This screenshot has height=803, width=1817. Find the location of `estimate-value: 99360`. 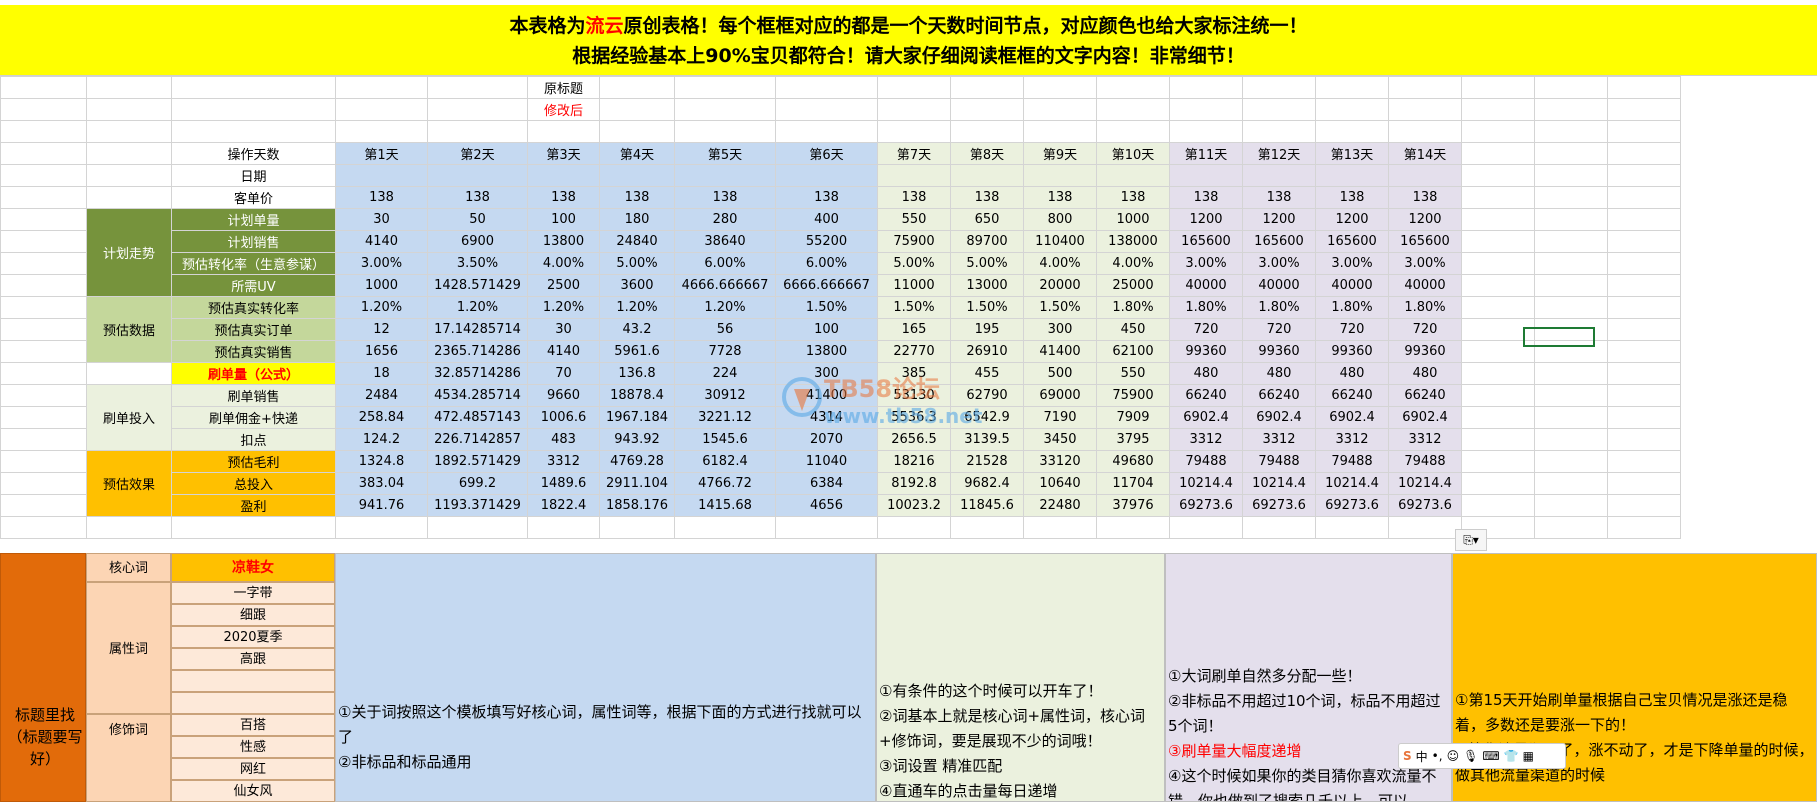

estimate-value: 99360 is located at coordinates (1425, 351).